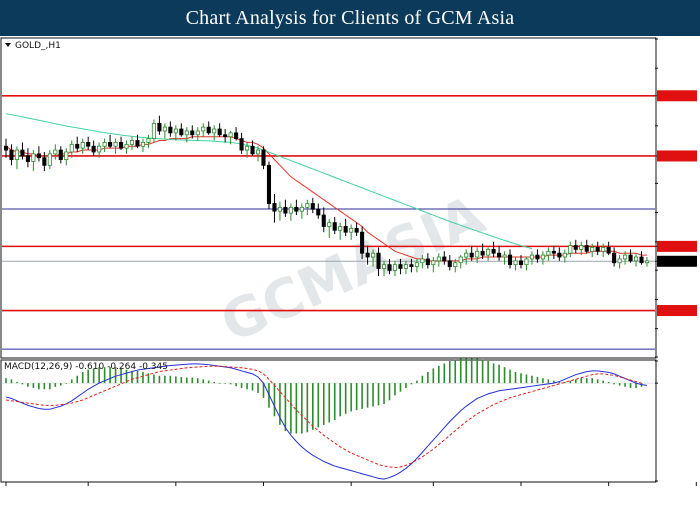  I want to click on symbol-label: GOLD_,H1, so click(38, 46).